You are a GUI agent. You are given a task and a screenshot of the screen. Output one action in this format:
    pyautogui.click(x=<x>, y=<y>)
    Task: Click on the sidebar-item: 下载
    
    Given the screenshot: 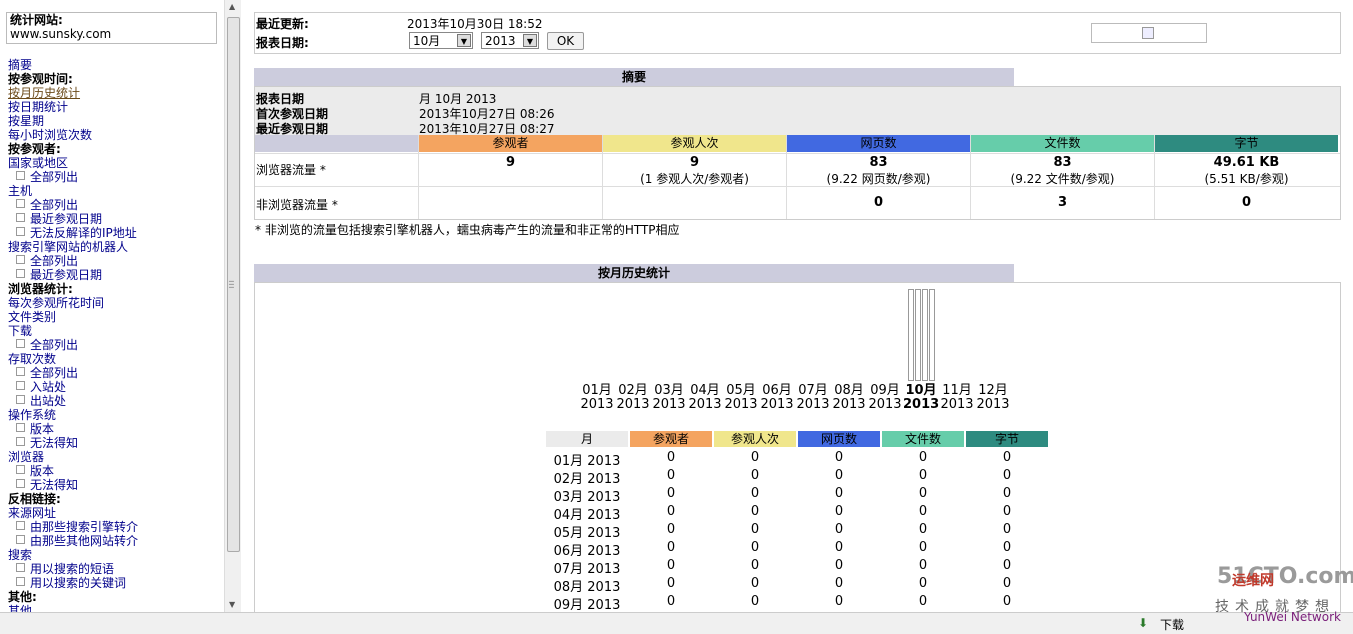 What is the action you would take?
    pyautogui.click(x=73, y=331)
    